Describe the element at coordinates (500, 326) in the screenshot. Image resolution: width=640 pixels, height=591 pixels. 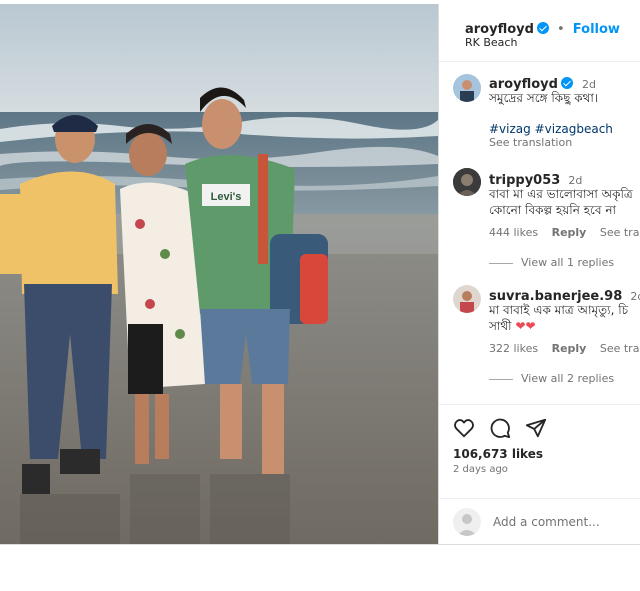
I see `comment-text-line: সাথী` at that location.